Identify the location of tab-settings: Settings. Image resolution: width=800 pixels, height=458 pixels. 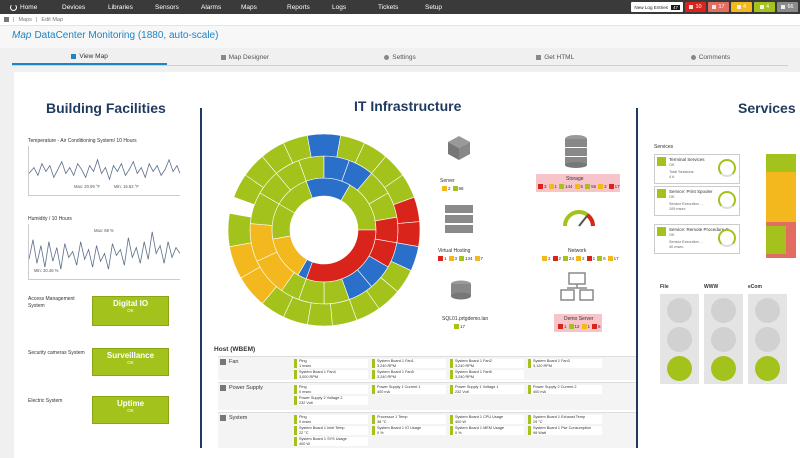
(399, 57).